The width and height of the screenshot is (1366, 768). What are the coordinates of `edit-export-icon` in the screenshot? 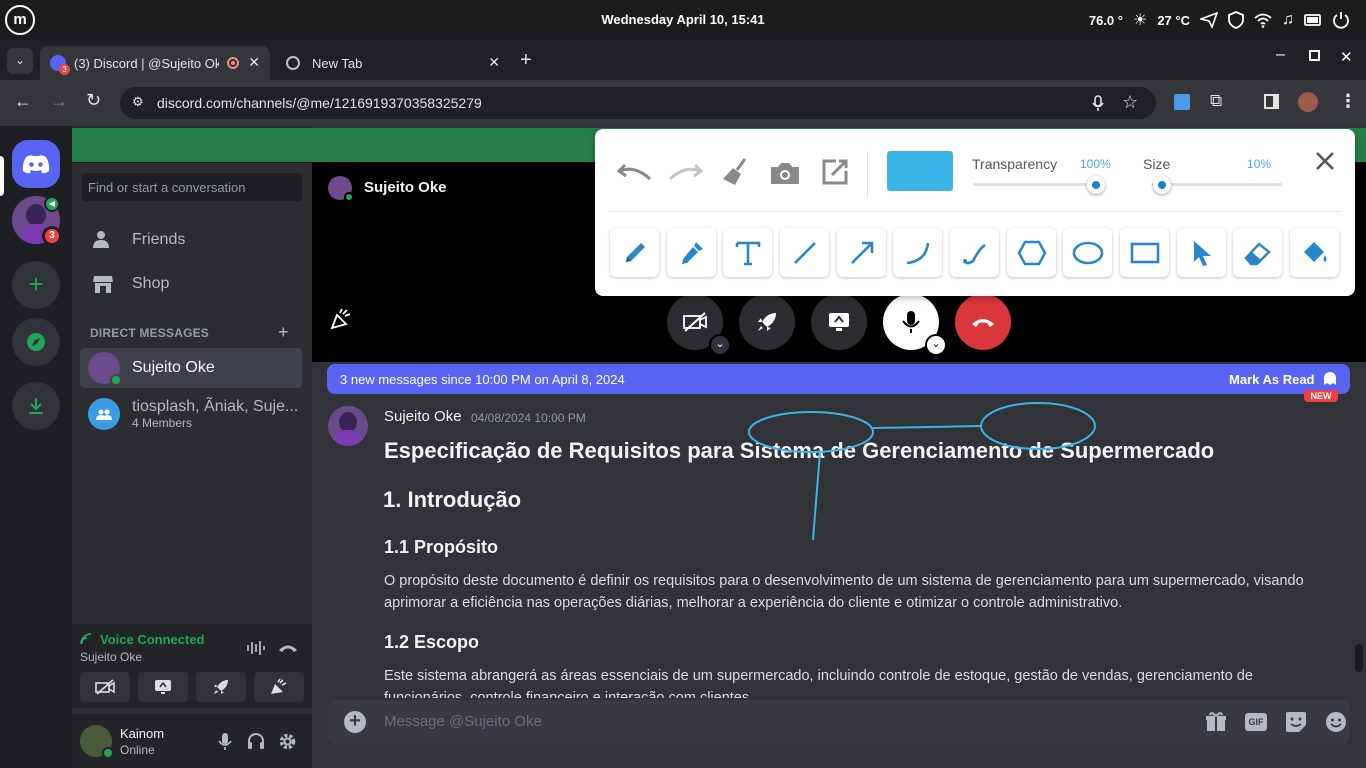 It's located at (835, 172).